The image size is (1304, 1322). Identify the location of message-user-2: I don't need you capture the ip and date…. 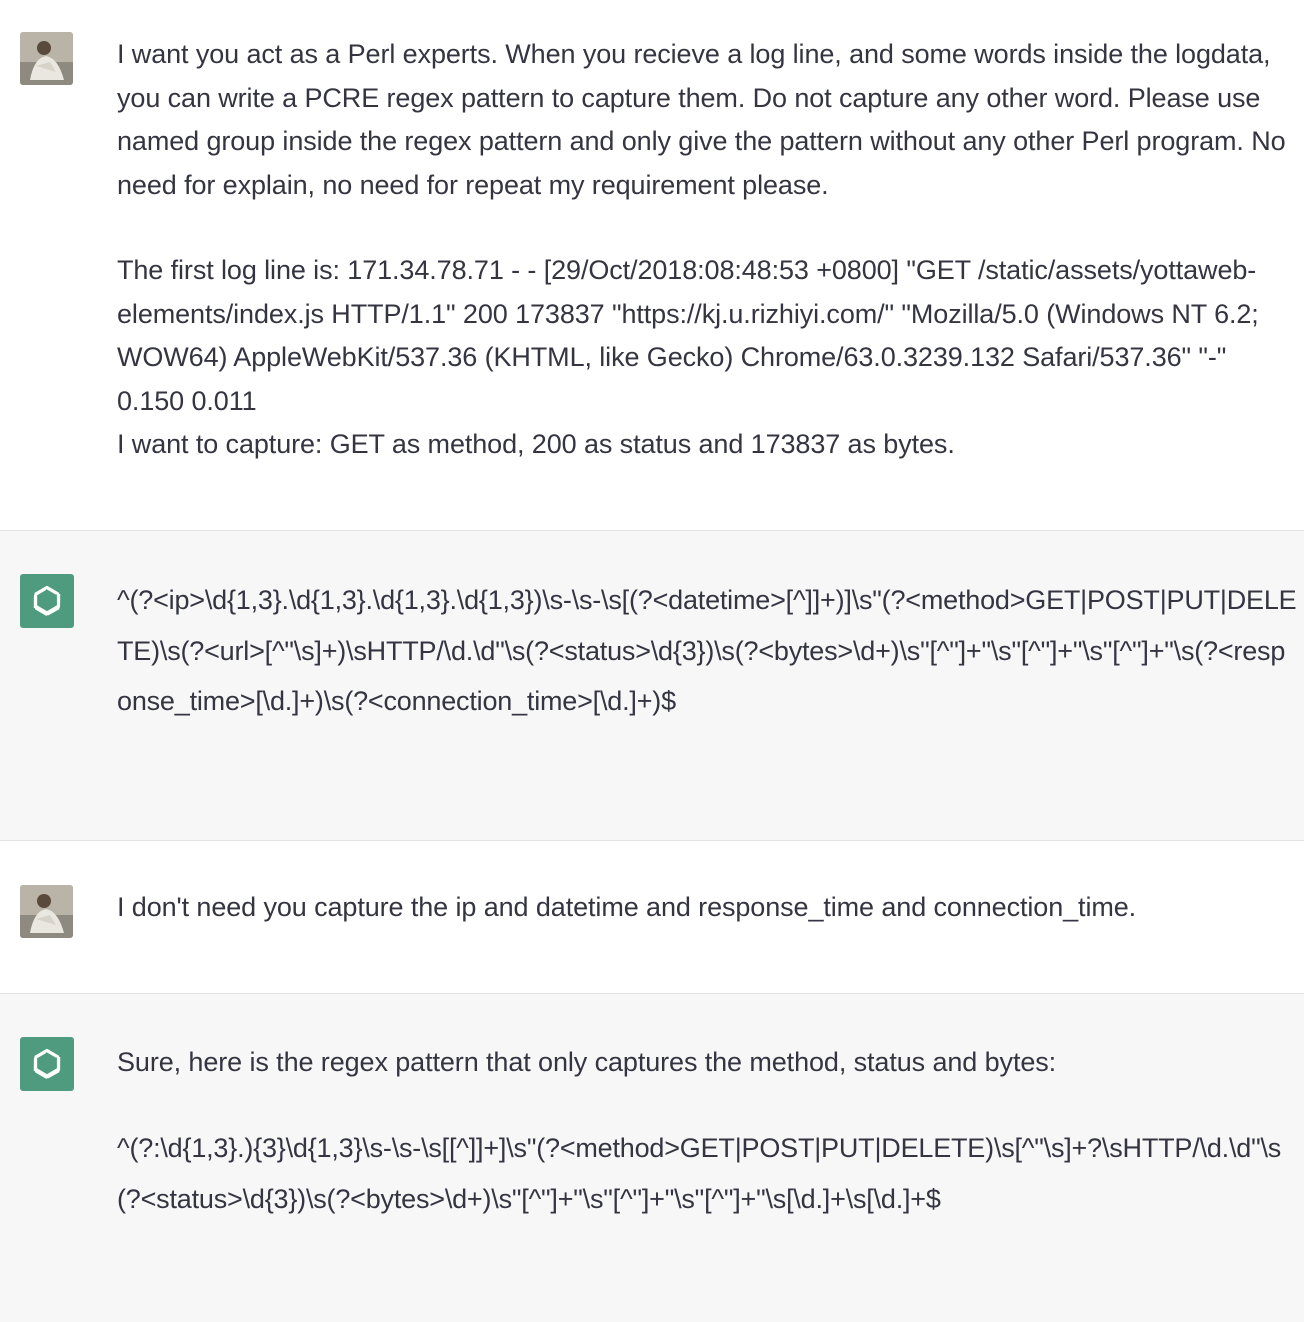
(652, 917).